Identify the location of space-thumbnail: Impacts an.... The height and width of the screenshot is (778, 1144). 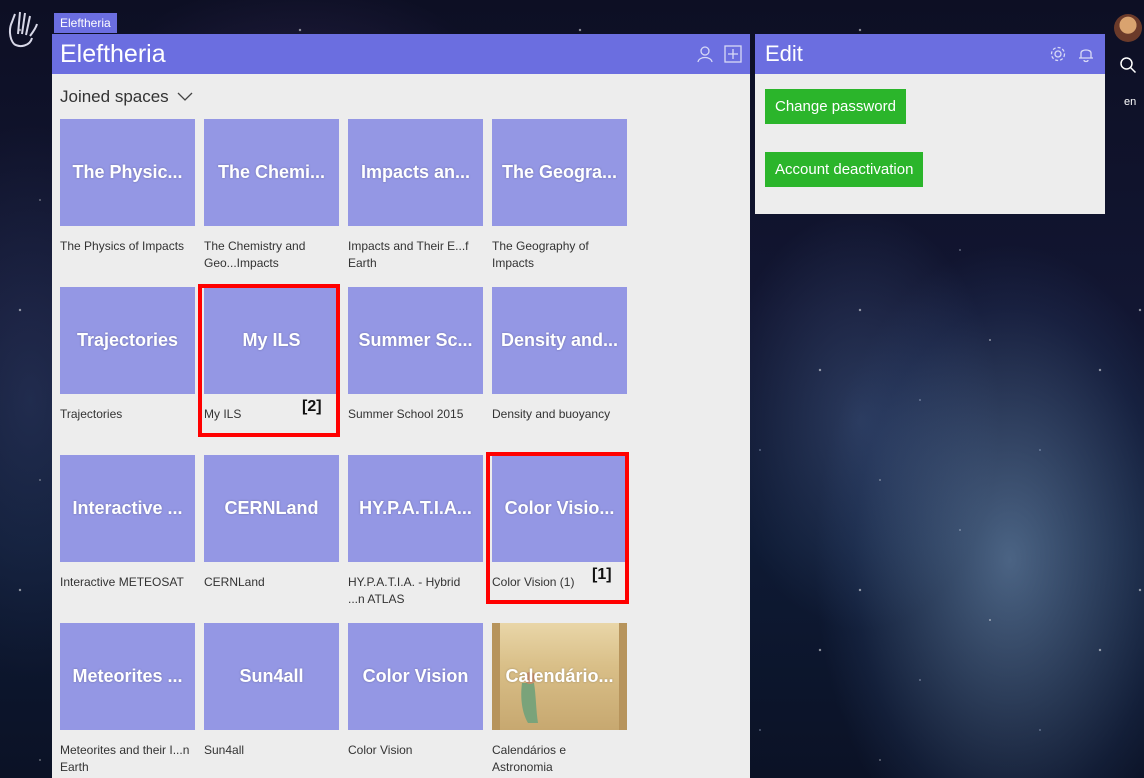
(415, 172).